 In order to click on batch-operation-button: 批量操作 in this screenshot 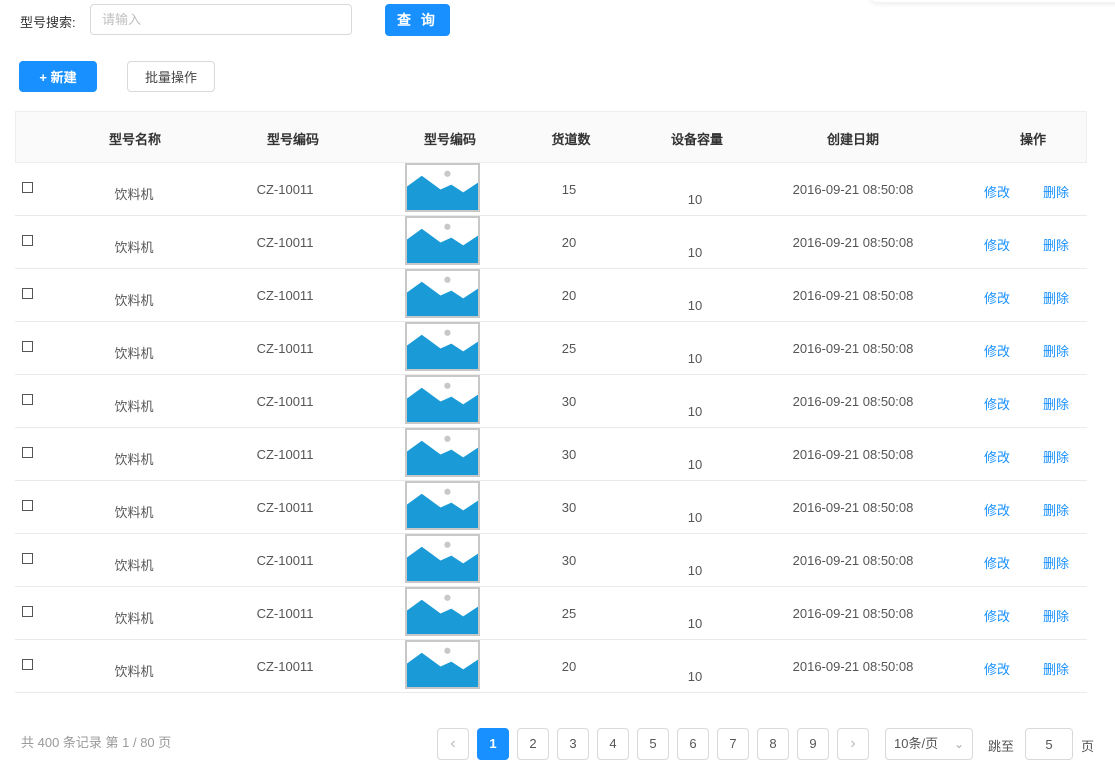, I will do `click(171, 76)`.